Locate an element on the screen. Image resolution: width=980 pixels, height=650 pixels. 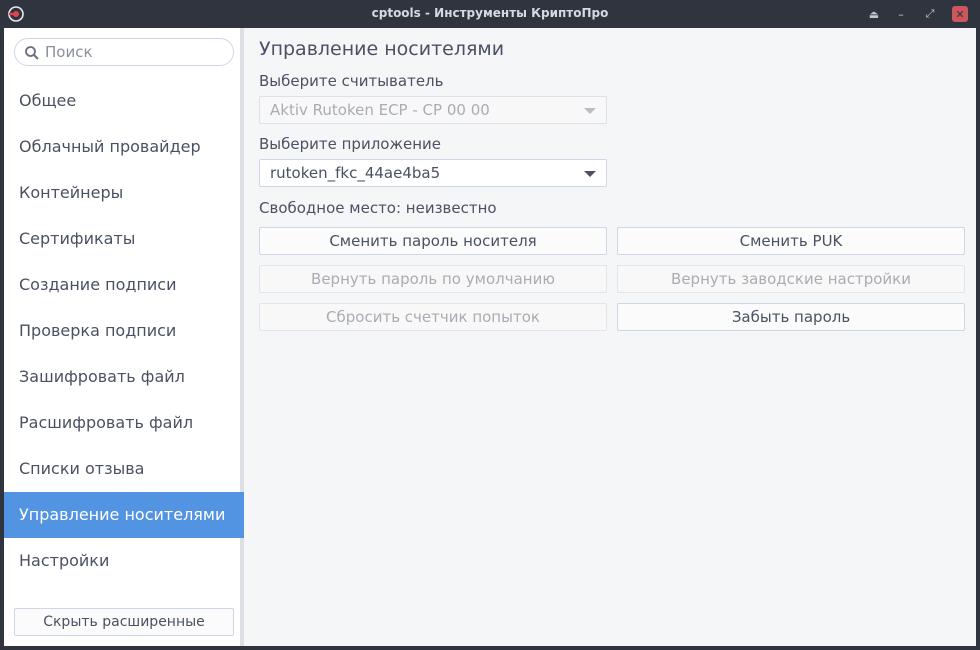
factory-reset-button: Вернуть заводские настройки is located at coordinates (791, 279).